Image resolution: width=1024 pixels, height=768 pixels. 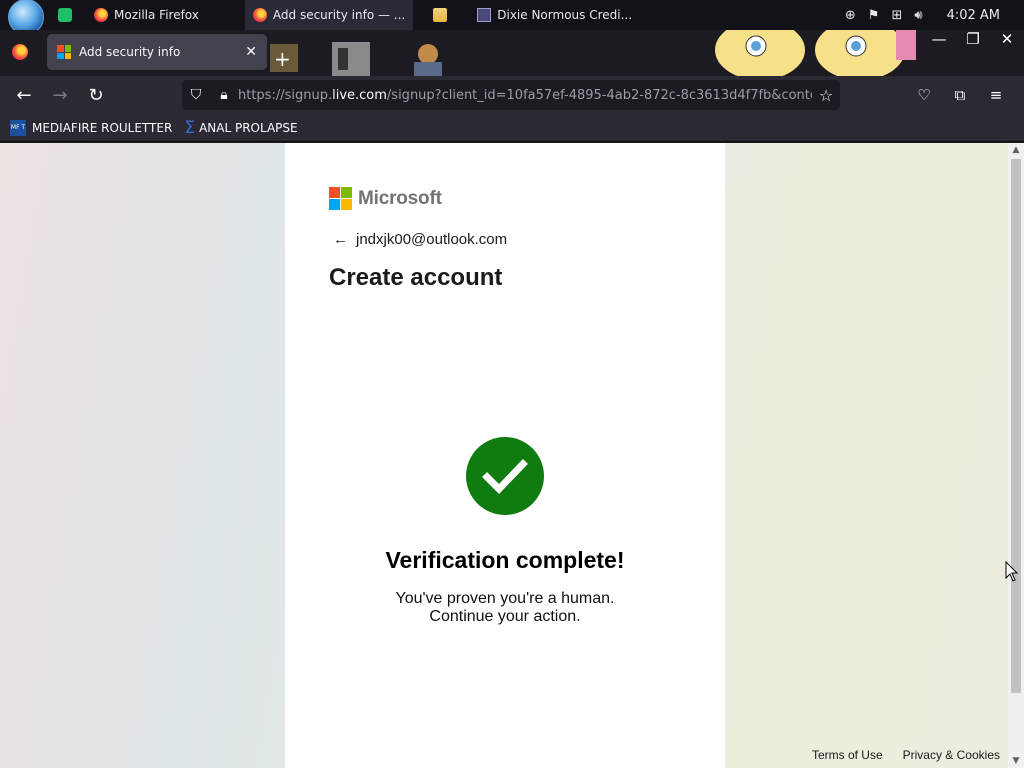 I want to click on scroll-down-icon: ▼, so click(x=1016, y=761).